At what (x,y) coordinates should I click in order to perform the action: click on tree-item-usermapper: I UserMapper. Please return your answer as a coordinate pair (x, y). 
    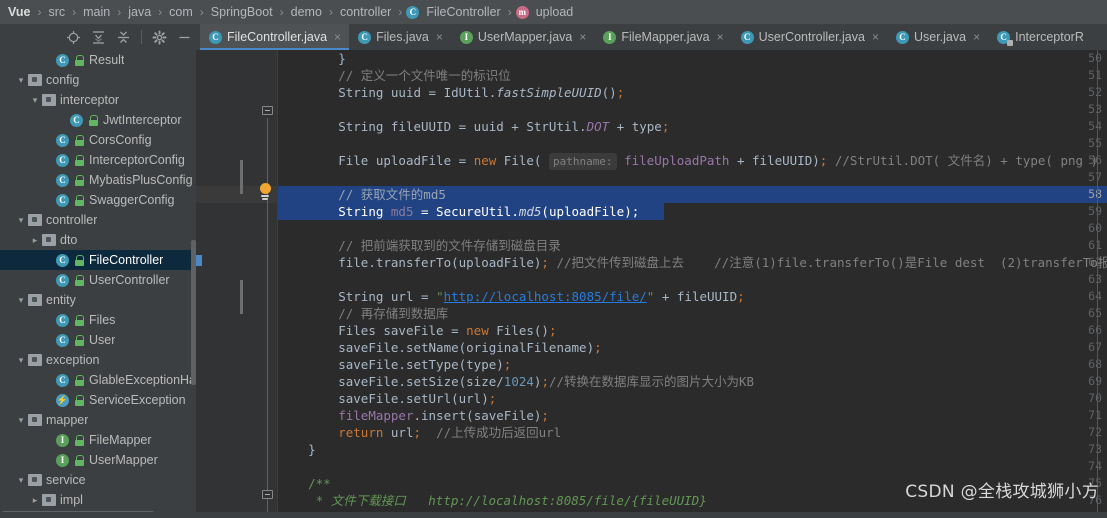
    Looking at the image, I should click on (98, 460).